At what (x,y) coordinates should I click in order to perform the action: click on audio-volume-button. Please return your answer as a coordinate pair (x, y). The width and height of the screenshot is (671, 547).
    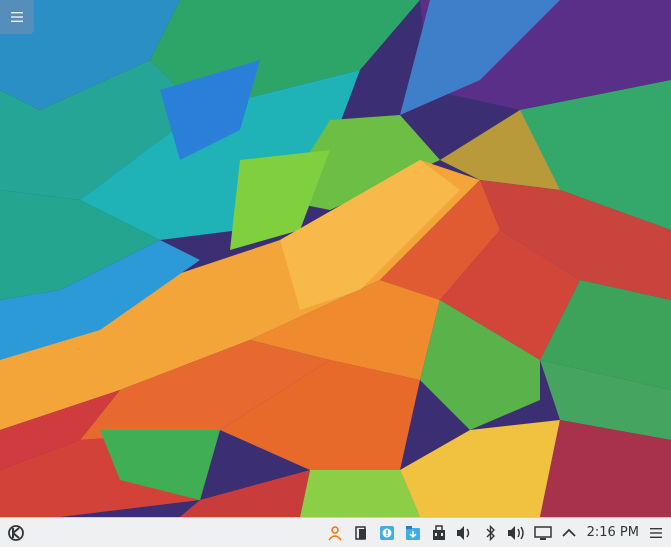
    Looking at the image, I should click on (517, 533).